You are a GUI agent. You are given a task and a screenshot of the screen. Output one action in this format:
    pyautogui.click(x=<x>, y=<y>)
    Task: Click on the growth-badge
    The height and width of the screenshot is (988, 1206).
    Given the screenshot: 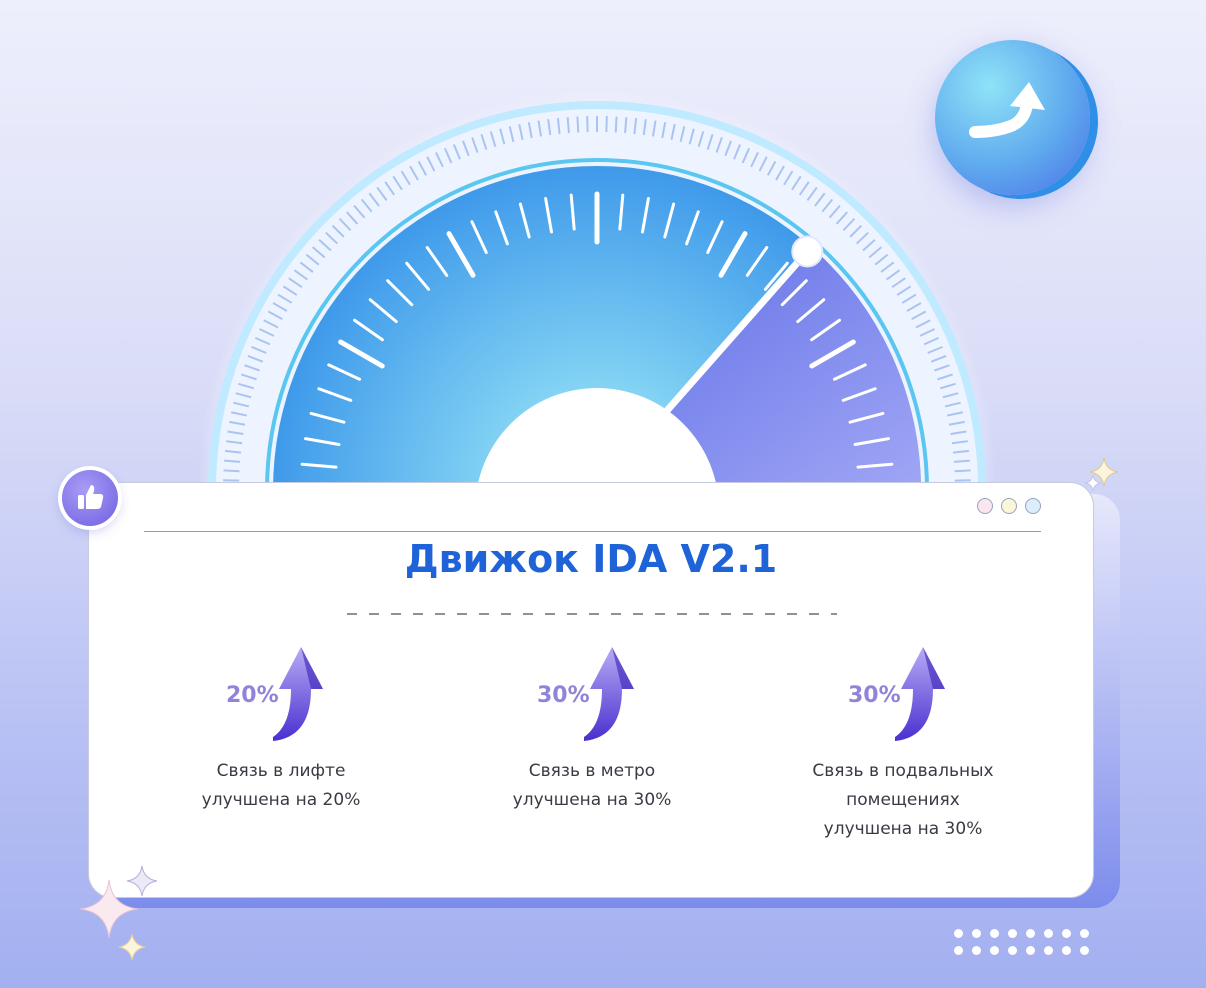 What is the action you would take?
    pyautogui.click(x=1012, y=117)
    